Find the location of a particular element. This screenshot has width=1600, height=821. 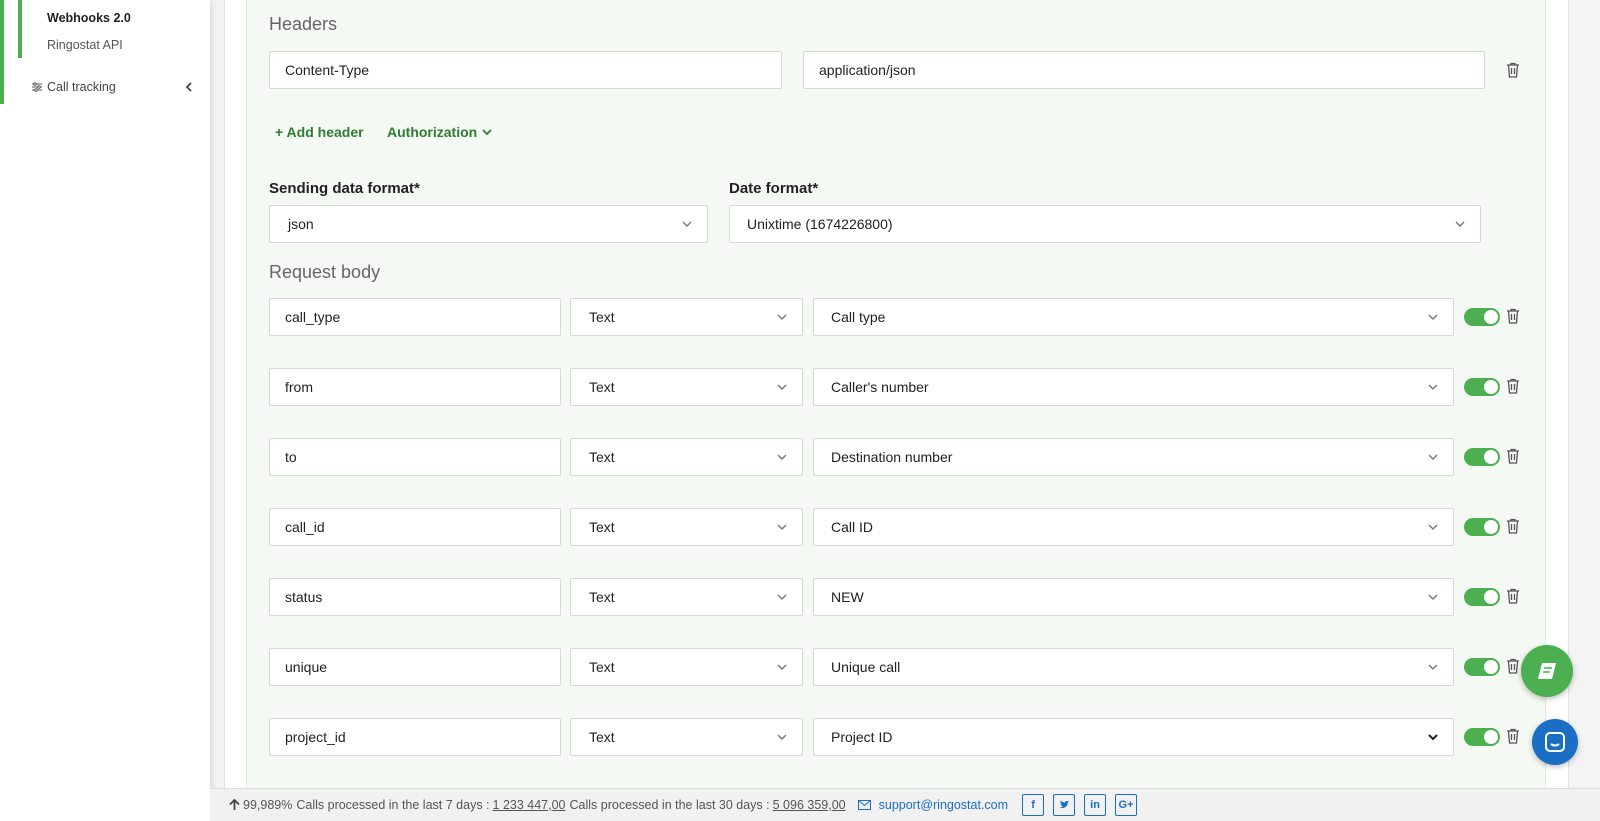

body-key-input: call_id is located at coordinates (415, 527).